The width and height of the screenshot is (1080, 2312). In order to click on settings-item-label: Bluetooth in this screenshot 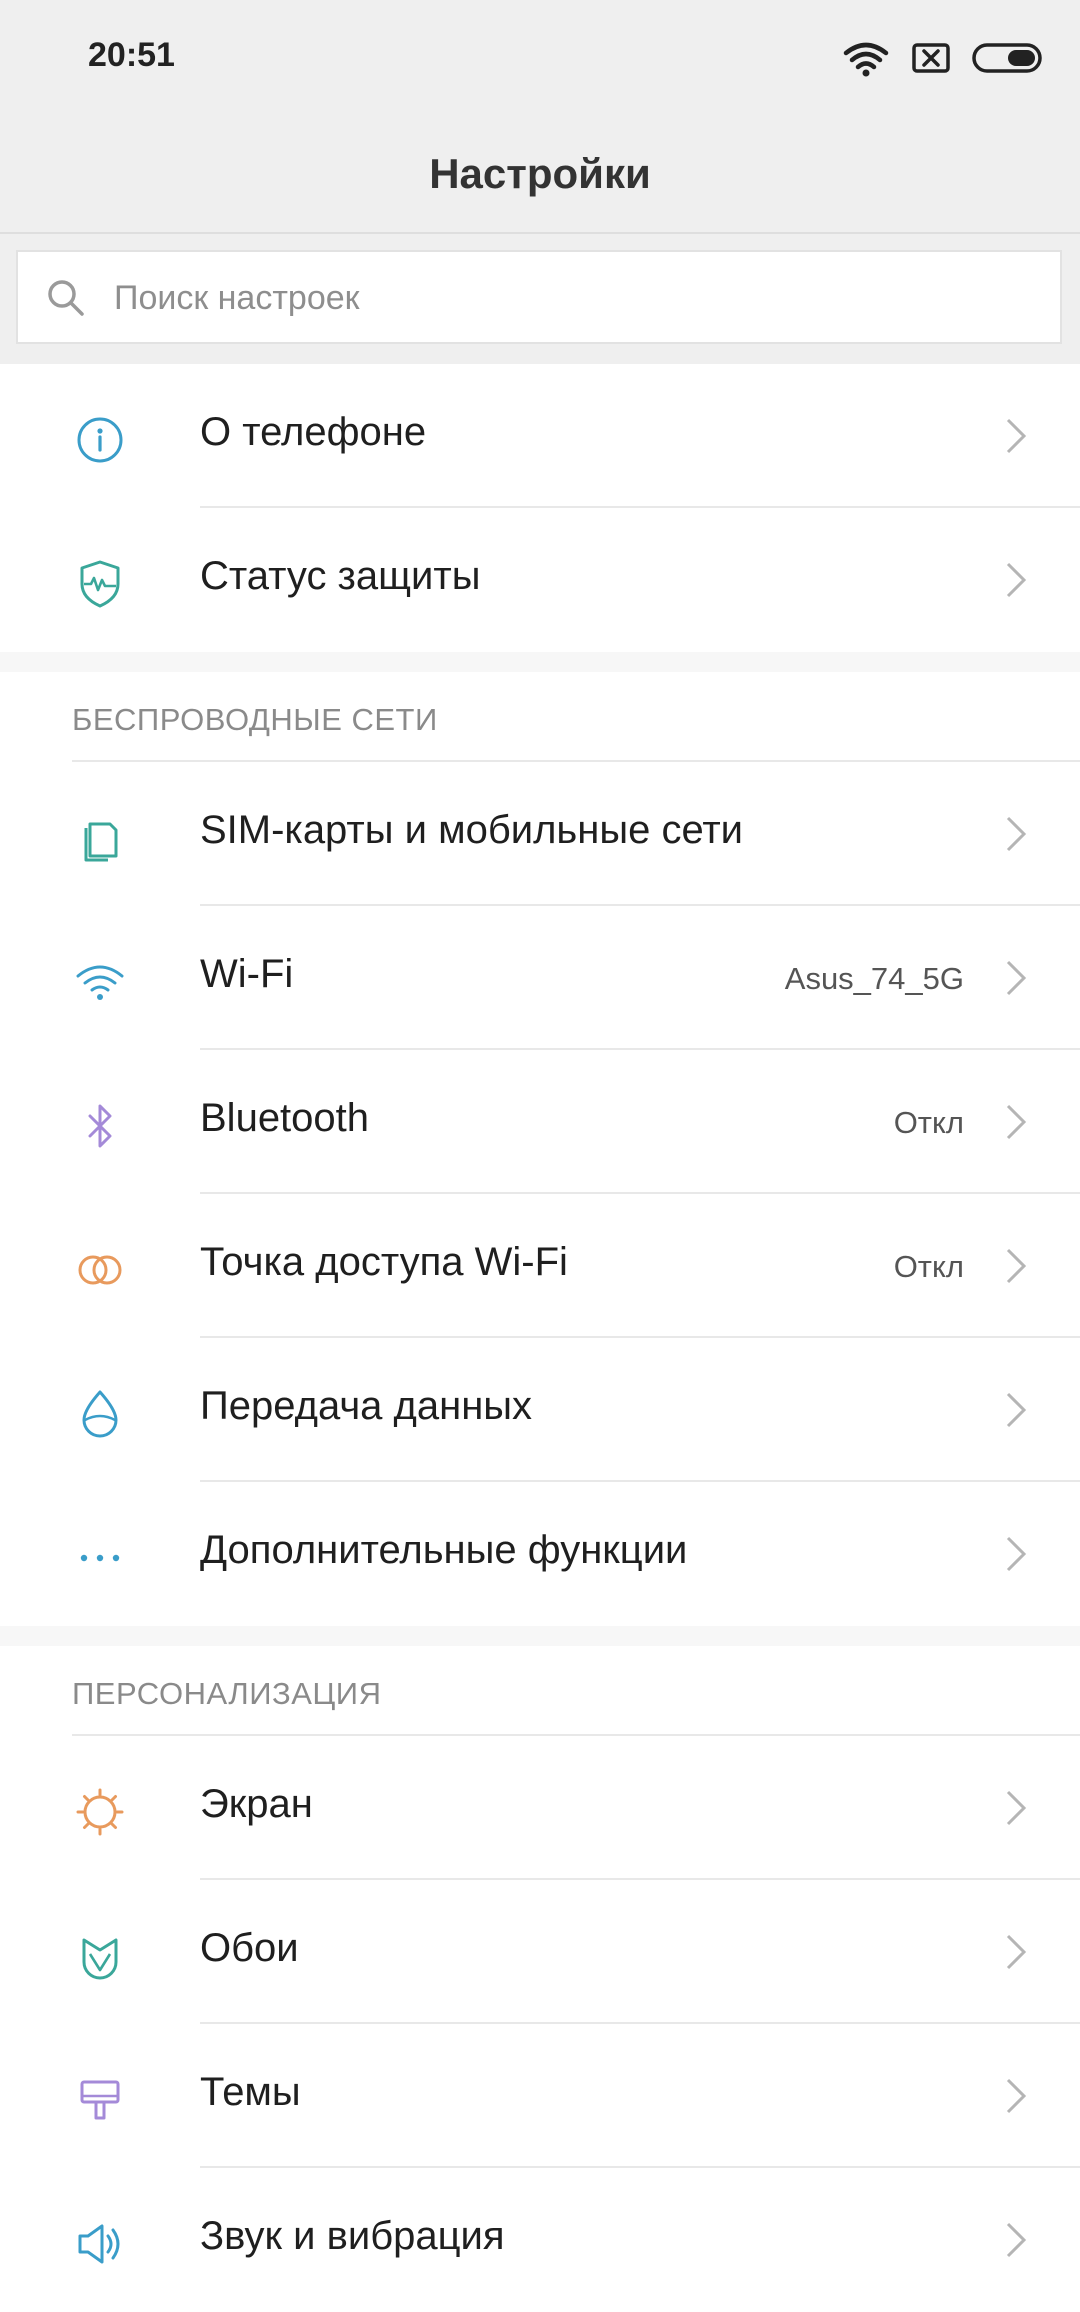, I will do `click(285, 1118)`.